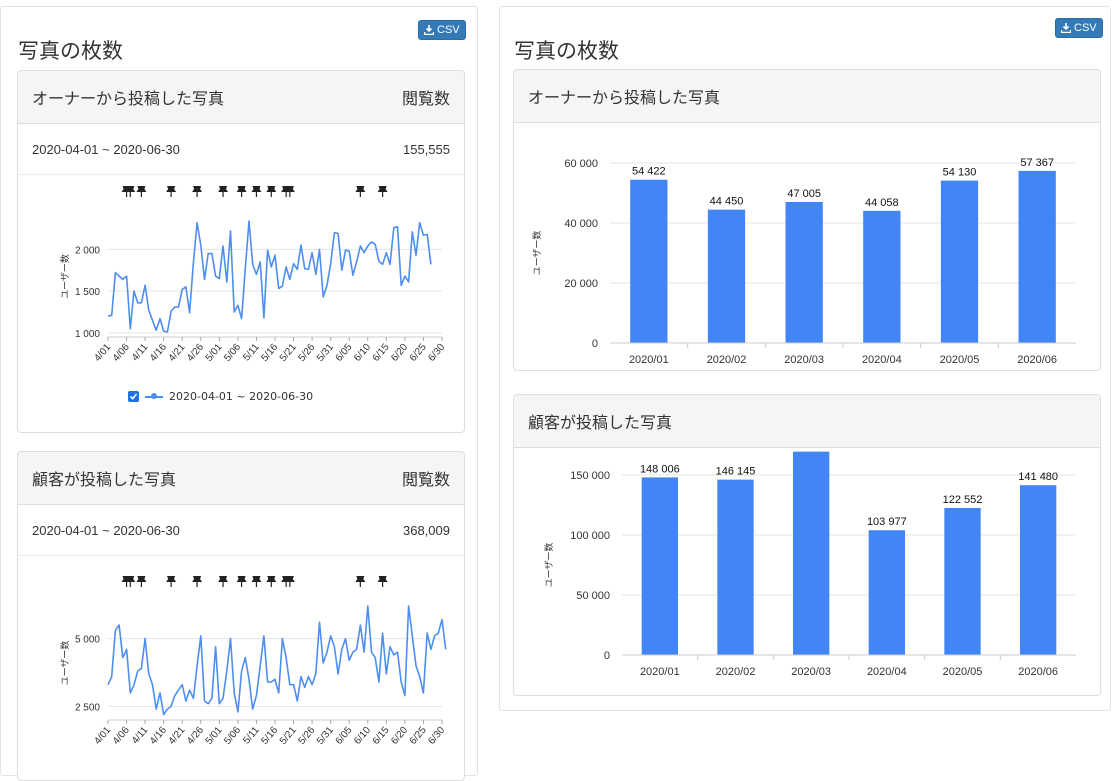 This screenshot has height=781, width=1119. Describe the element at coordinates (325, 736) in the screenshot. I see `x-tick-label: 5/31` at that location.